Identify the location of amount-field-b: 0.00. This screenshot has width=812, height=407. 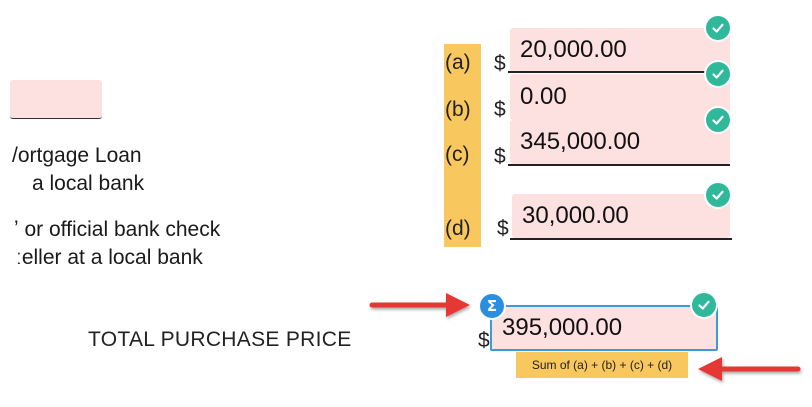
(620, 97).